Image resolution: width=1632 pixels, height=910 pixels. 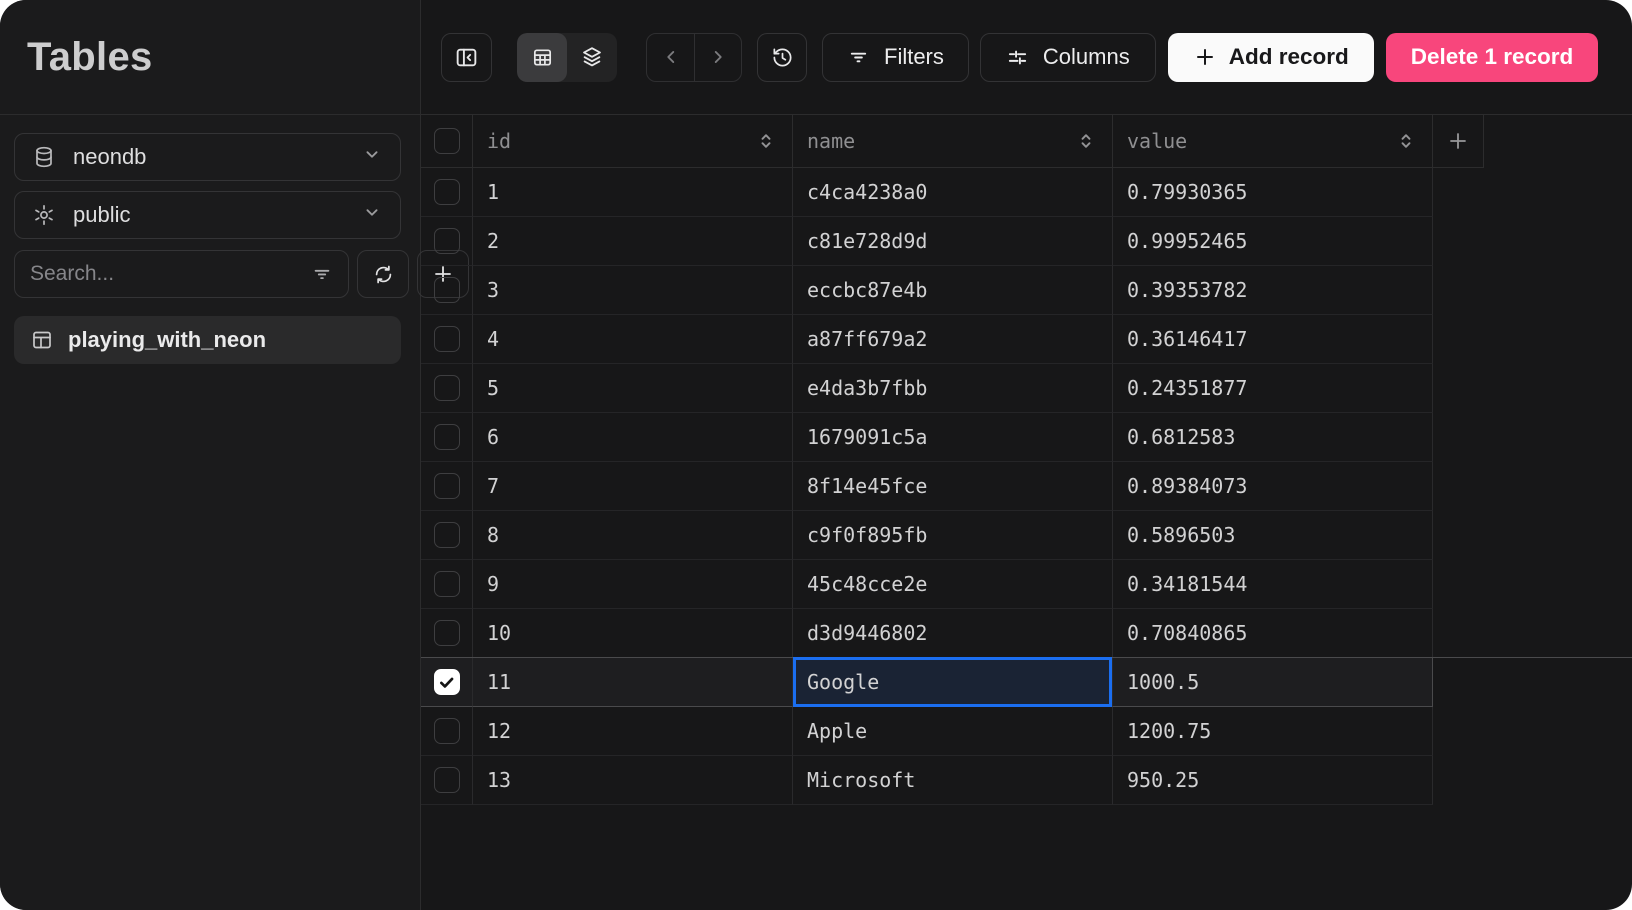 I want to click on cell-id: 10, so click(x=633, y=633).